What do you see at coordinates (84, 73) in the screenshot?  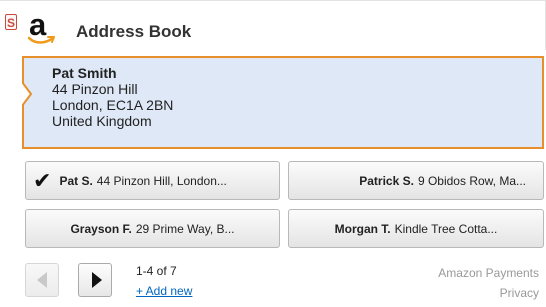 I see `selected-address-name: Pat Smith` at bounding box center [84, 73].